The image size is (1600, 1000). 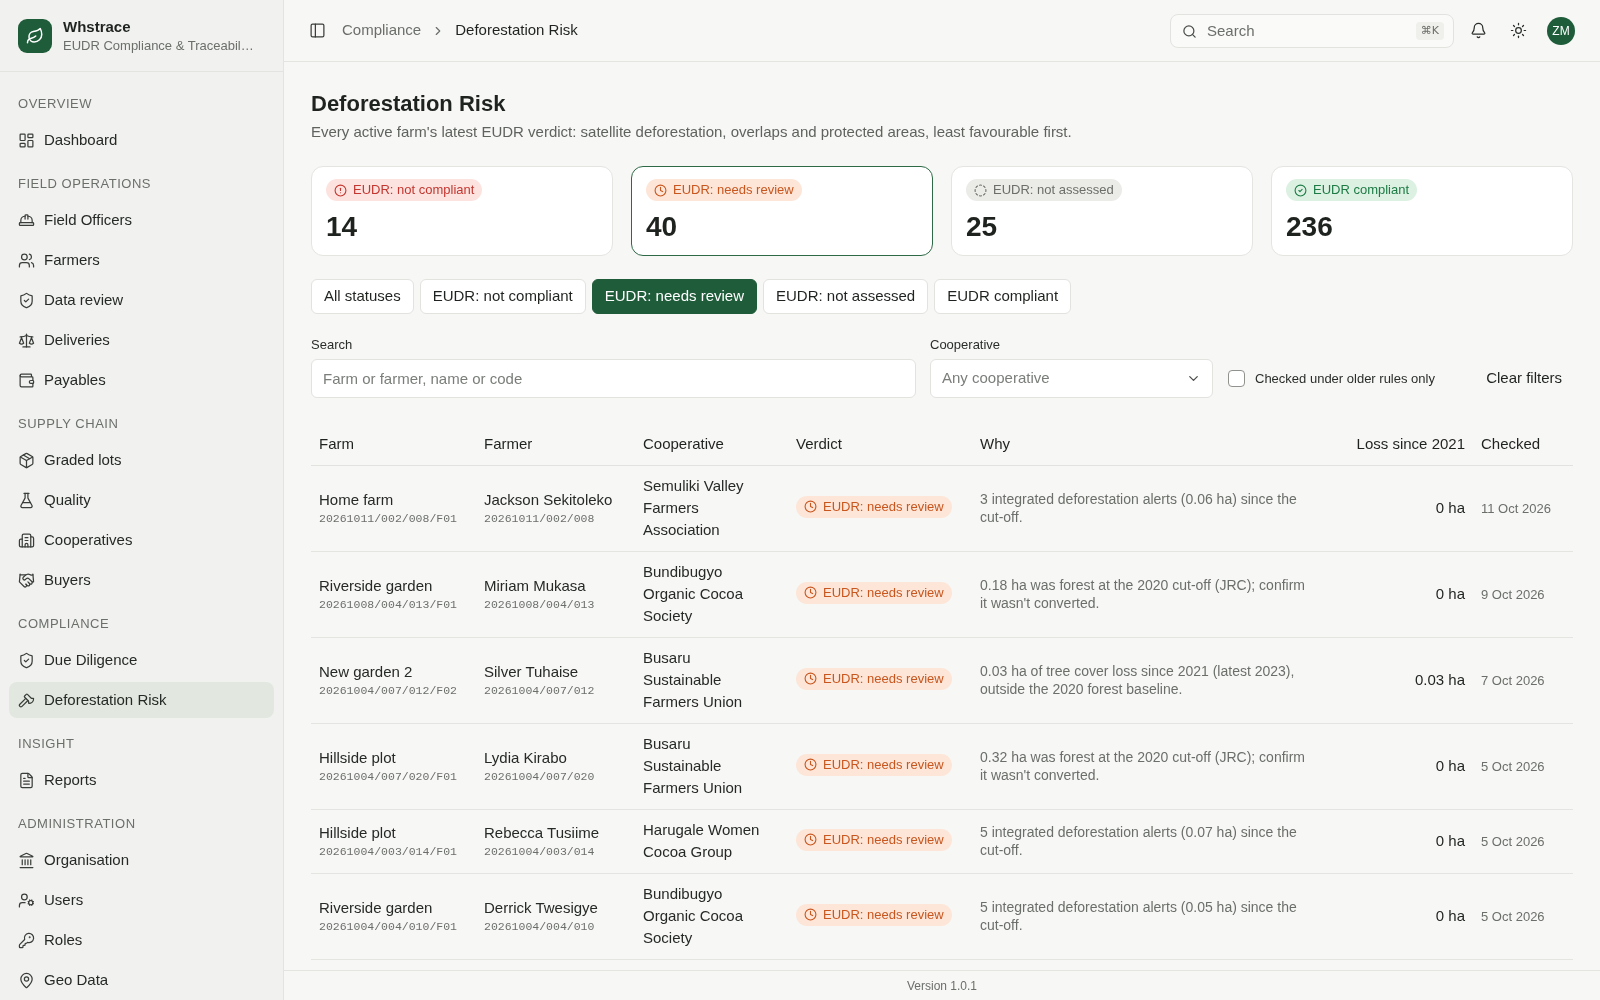 What do you see at coordinates (1236, 378) in the screenshot?
I see `checkbox` at bounding box center [1236, 378].